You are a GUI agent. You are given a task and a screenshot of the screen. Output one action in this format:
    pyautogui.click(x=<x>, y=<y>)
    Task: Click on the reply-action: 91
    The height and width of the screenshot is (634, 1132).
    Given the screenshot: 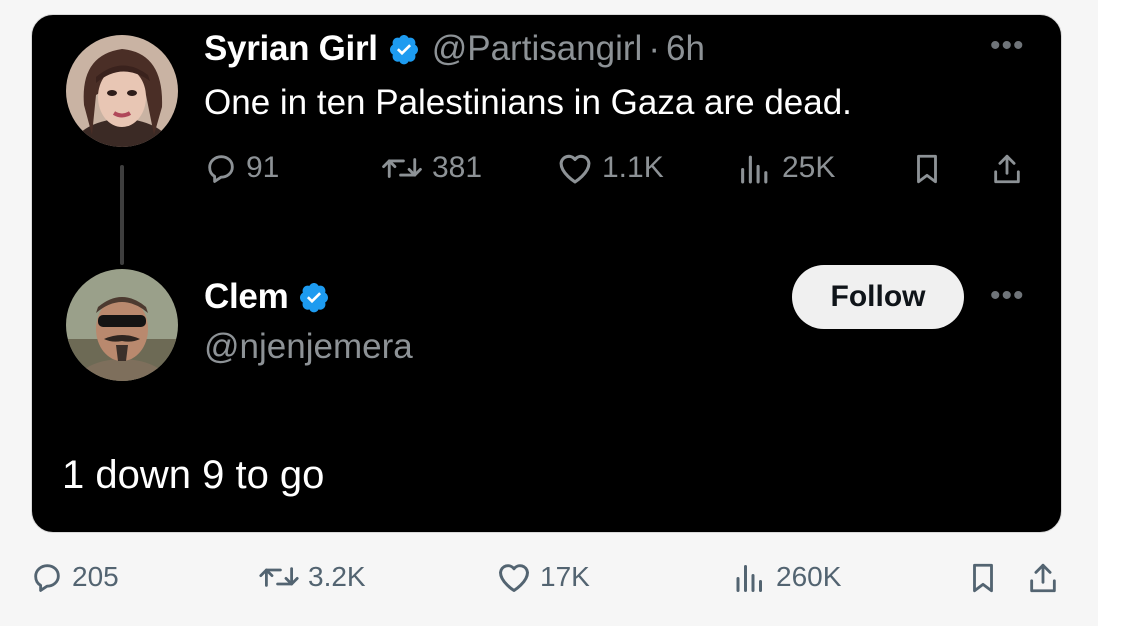 What is the action you would take?
    pyautogui.click(x=241, y=168)
    